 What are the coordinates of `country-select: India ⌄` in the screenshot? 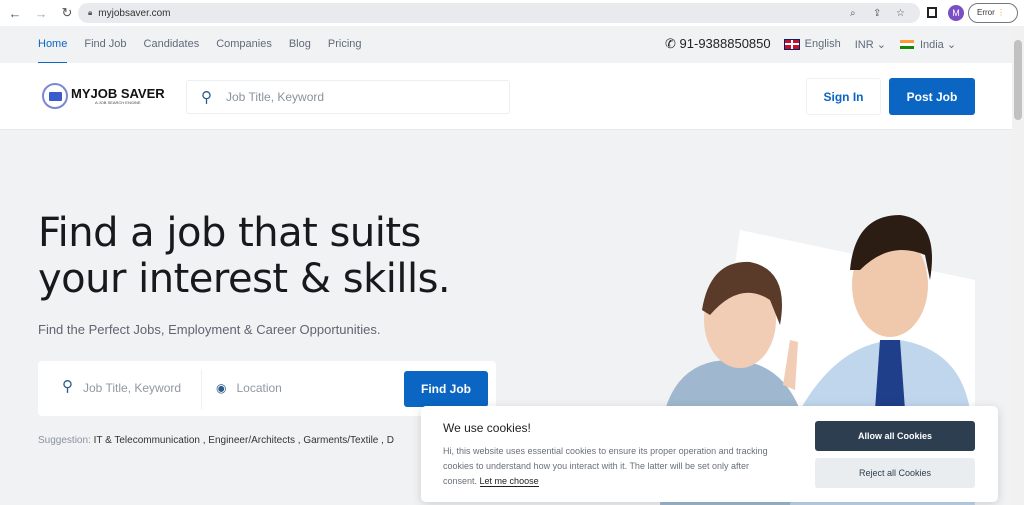 It's located at (928, 44).